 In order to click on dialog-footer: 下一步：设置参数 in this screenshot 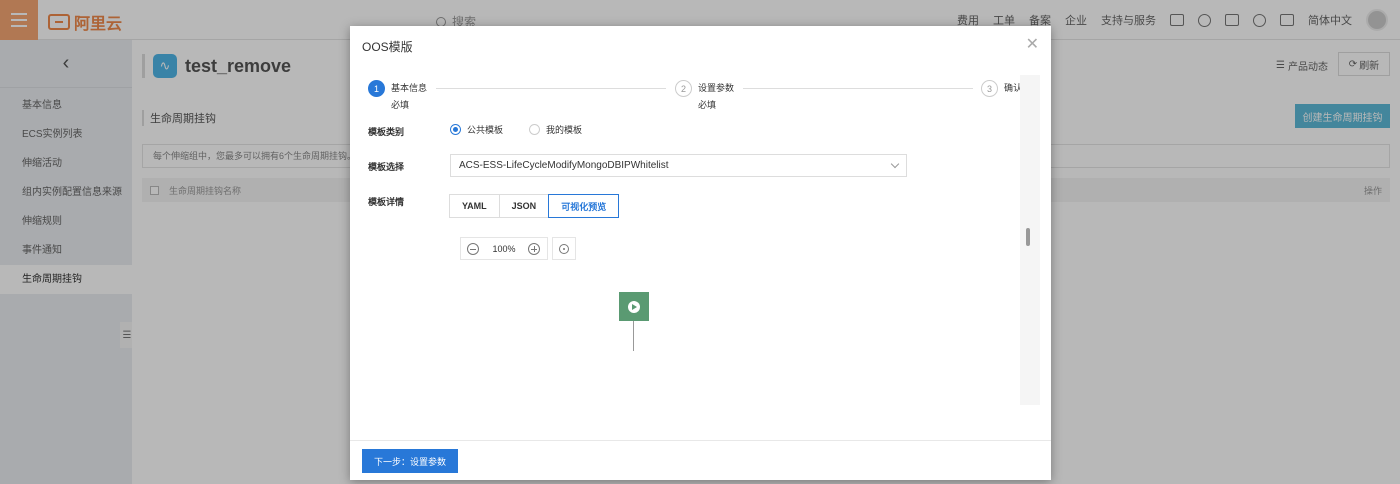, I will do `click(700, 460)`.